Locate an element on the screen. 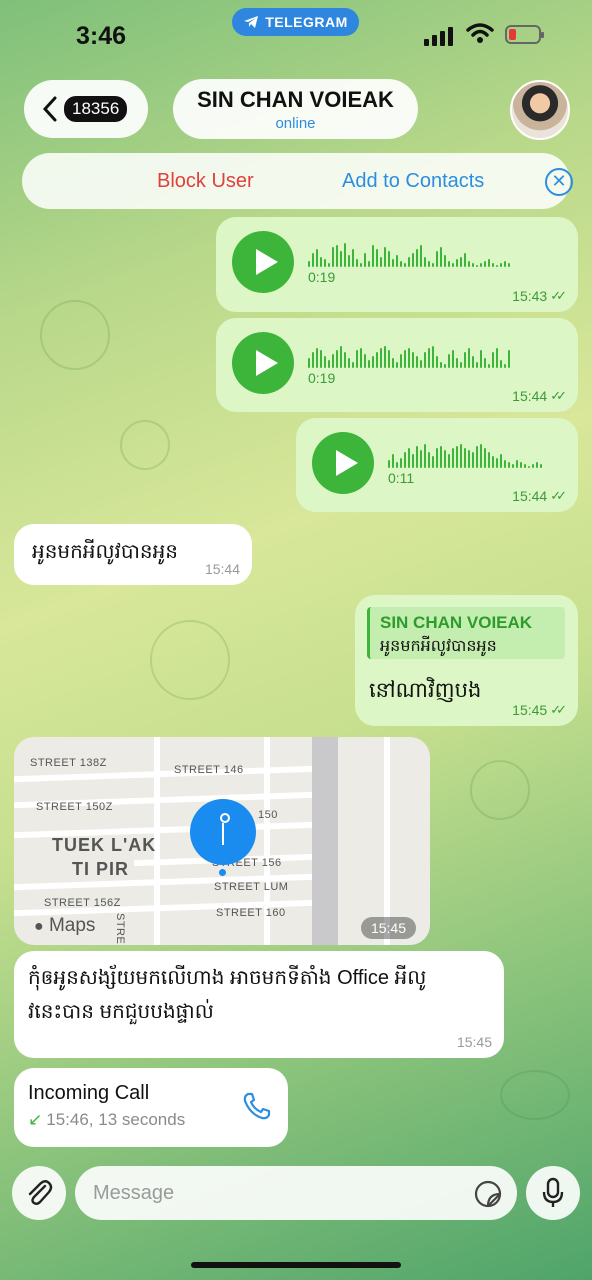  unread-count-badge: 18356 is located at coordinates (96, 109).